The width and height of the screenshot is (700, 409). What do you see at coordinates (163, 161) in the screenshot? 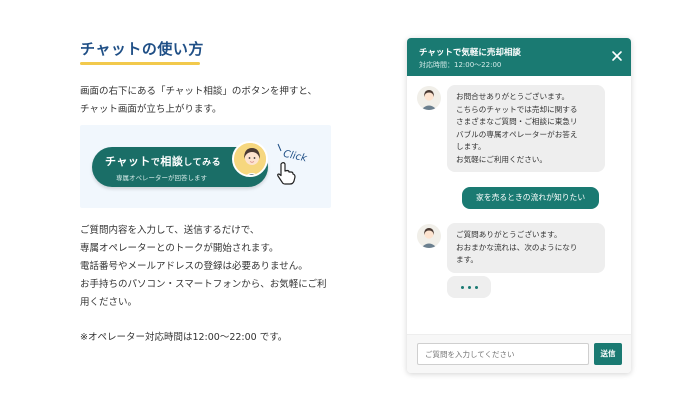
I see `chat-consult-button-label: チャットで相談してみる` at bounding box center [163, 161].